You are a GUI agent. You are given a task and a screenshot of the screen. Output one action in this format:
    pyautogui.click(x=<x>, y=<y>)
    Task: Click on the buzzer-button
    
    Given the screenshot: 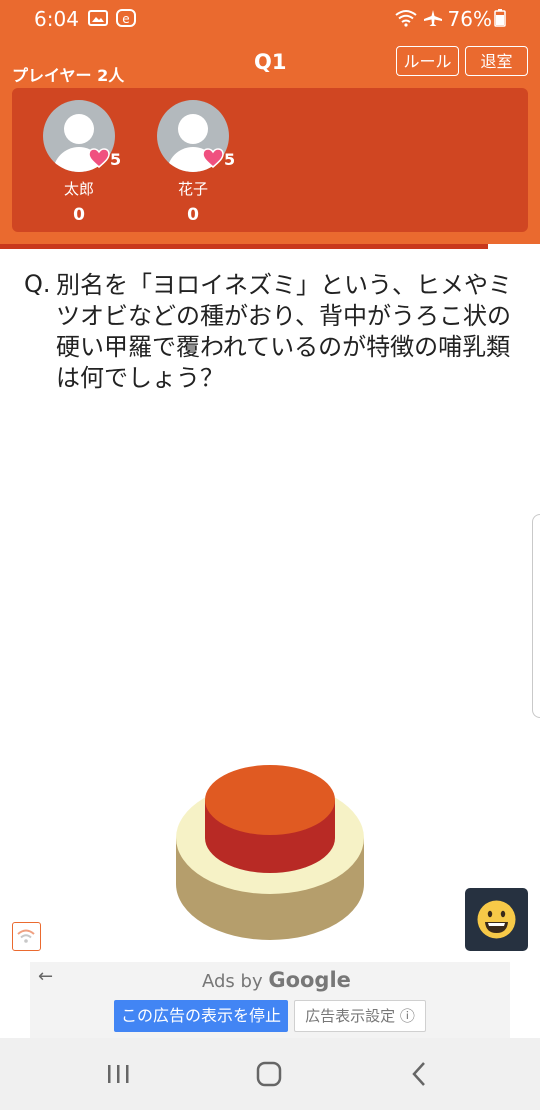 What is the action you would take?
    pyautogui.click(x=270, y=851)
    